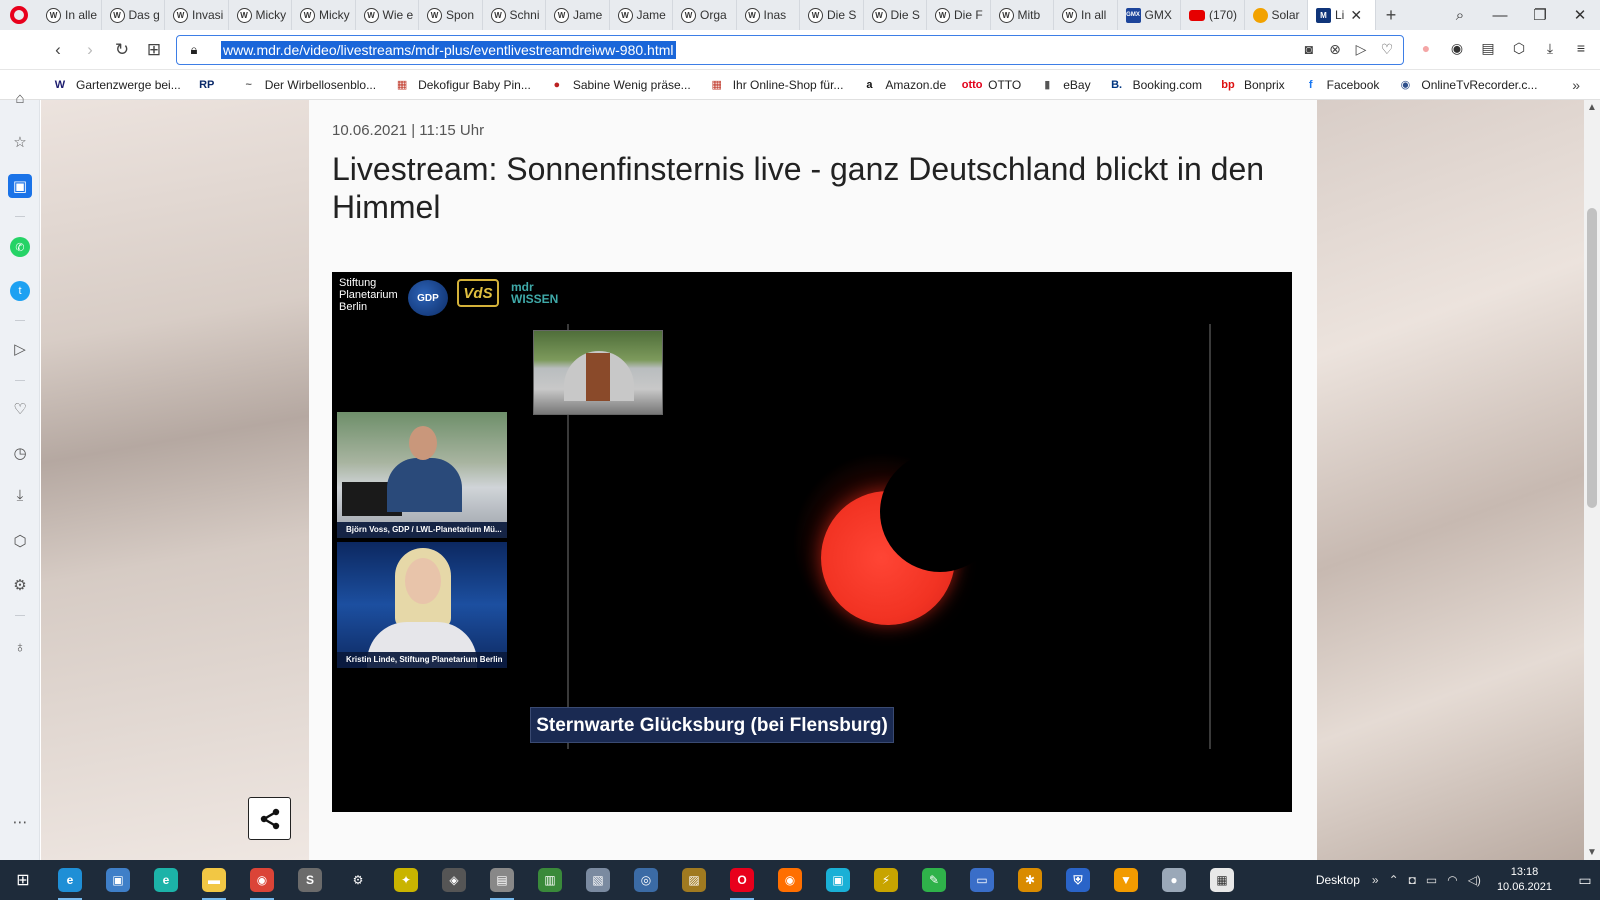 Image resolution: width=1600 pixels, height=900 pixels. I want to click on opera-taskbar-icon: O, so click(742, 880).